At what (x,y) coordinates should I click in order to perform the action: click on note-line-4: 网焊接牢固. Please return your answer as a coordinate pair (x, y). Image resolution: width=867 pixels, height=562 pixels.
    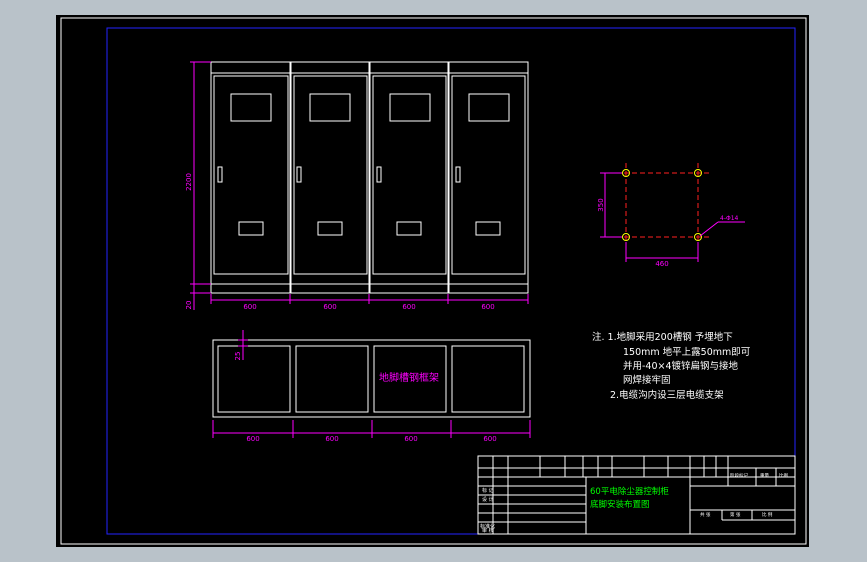
    Looking at the image, I should click on (647, 380).